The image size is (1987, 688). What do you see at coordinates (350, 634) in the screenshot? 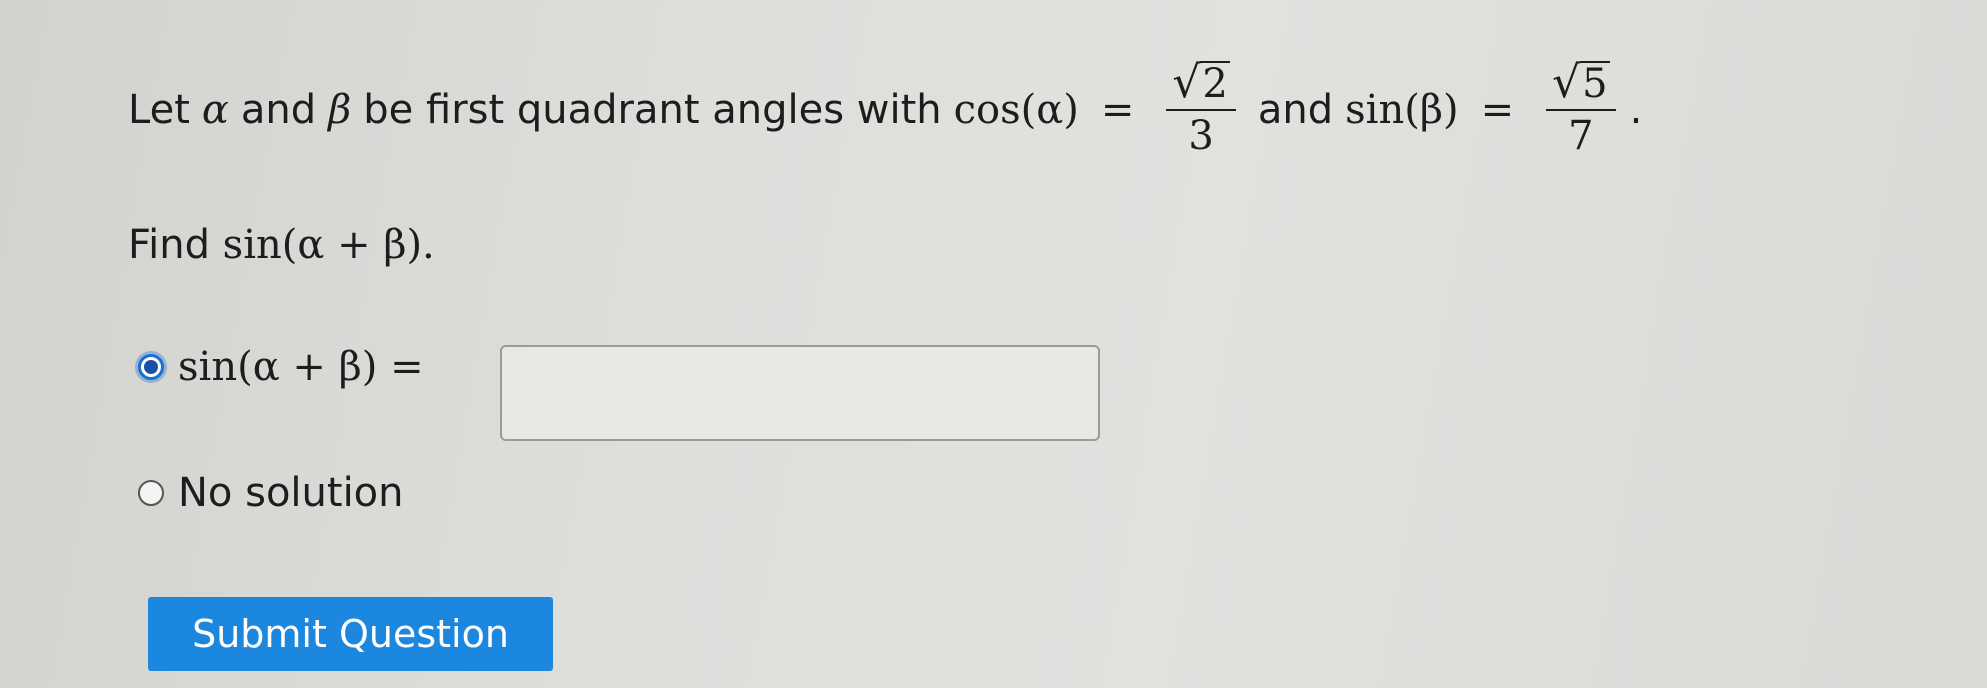
I see `submit-question-button: Submit Question` at bounding box center [350, 634].